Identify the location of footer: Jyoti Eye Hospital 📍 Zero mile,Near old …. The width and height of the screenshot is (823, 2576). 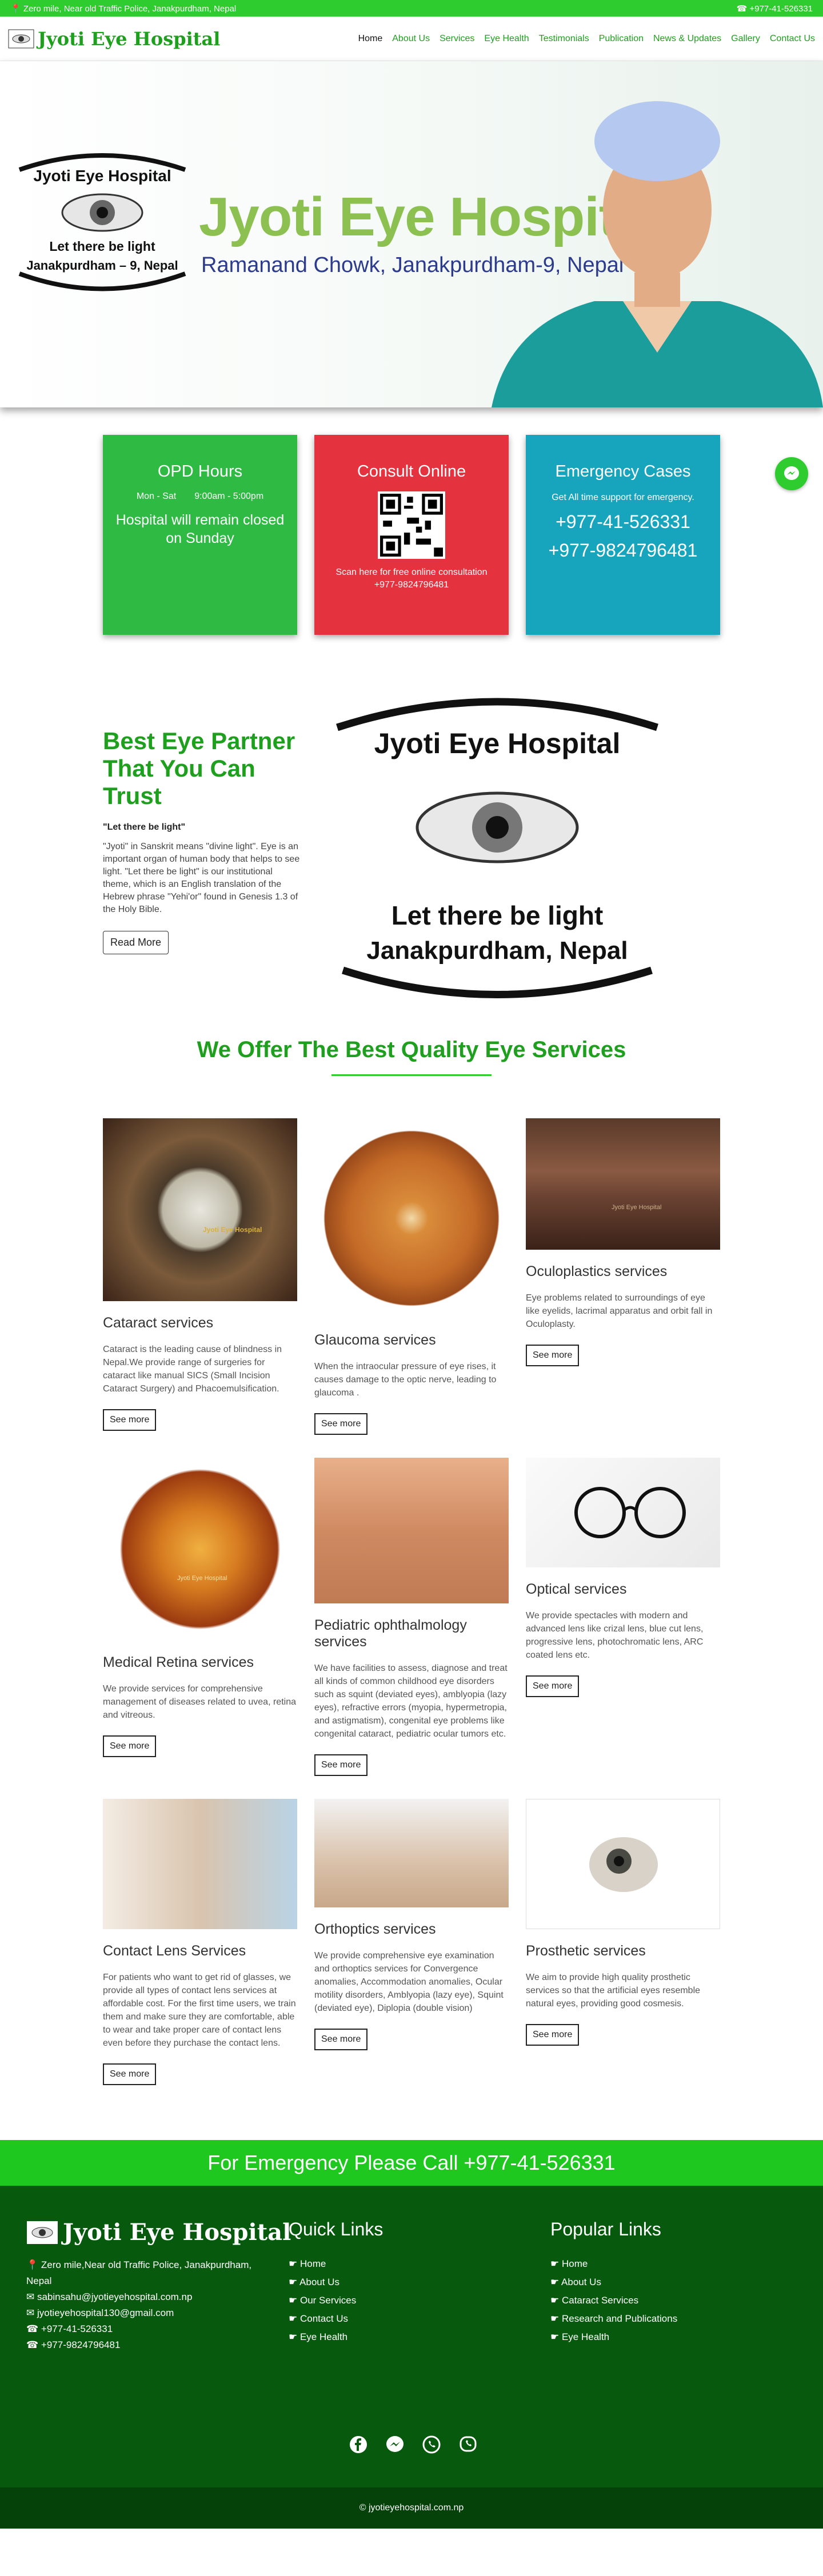
(411, 2336).